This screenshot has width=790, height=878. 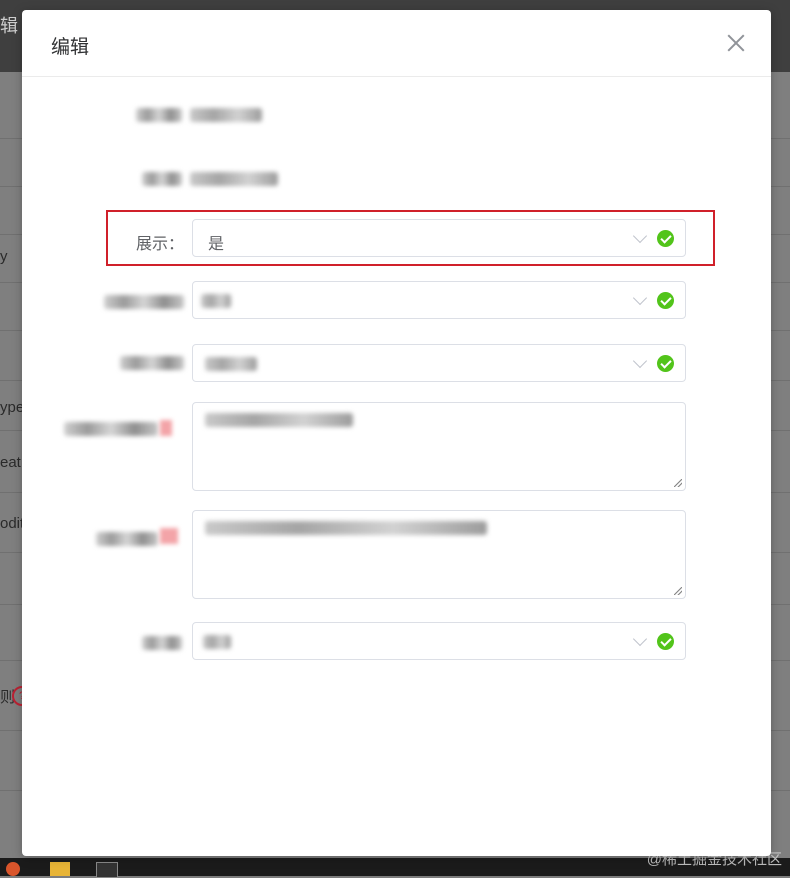 I want to click on background-text: eat, so click(x=10, y=462).